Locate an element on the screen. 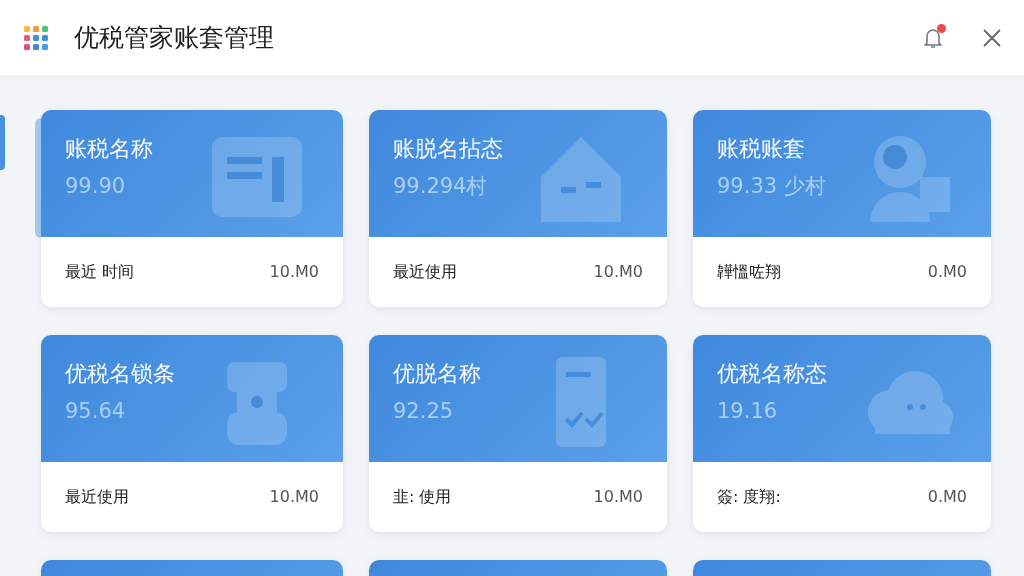  notification-bell-icon is located at coordinates (933, 37).